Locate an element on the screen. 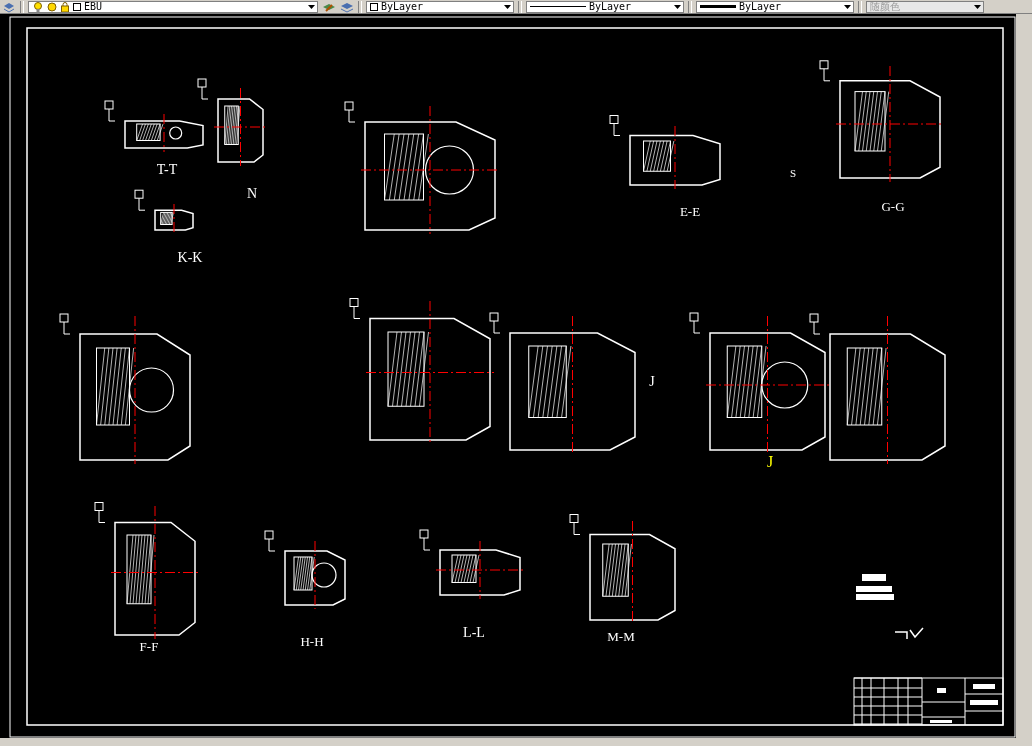 The image size is (1032, 746). layer-dropdown: EBU is located at coordinates (173, 6).